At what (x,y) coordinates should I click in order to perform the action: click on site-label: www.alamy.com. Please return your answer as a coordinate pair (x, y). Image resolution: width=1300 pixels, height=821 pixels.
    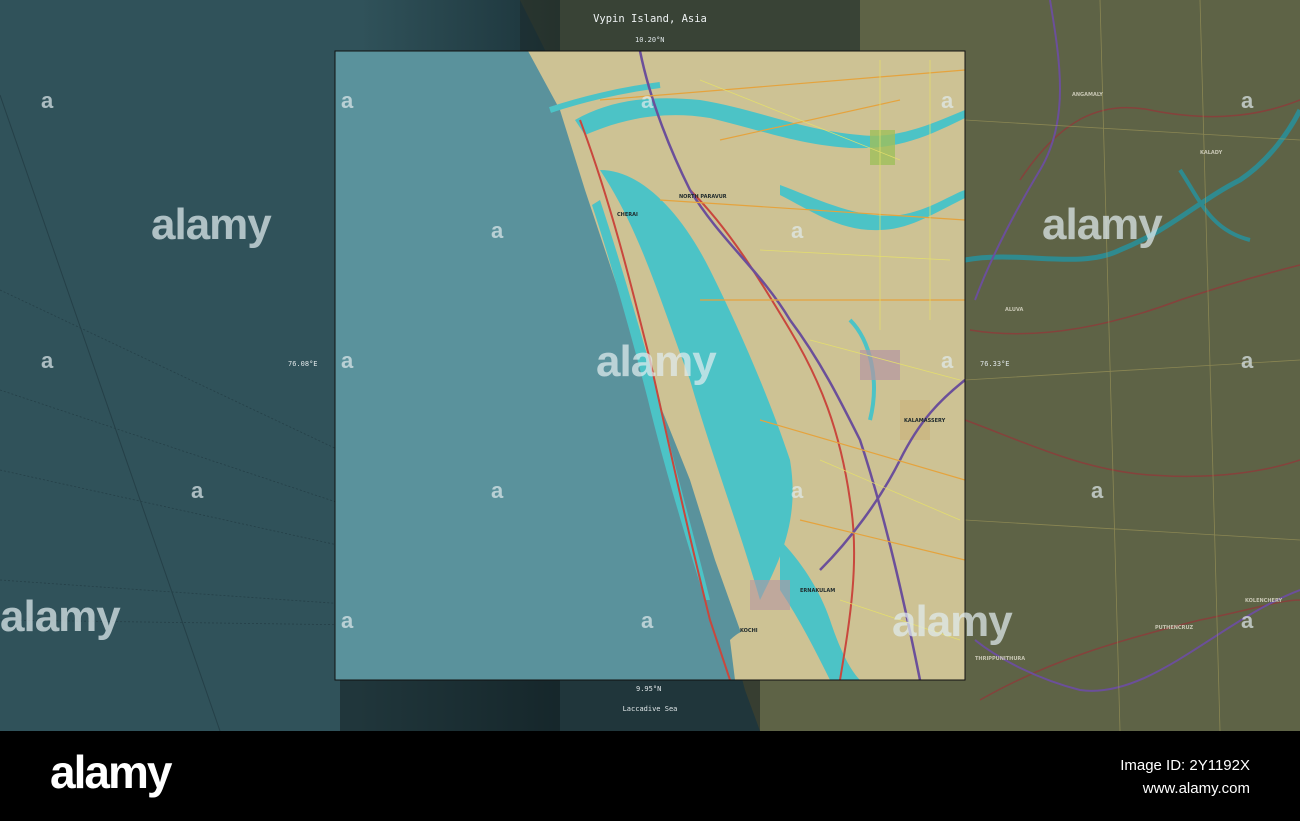
    Looking at the image, I should click on (1196, 788).